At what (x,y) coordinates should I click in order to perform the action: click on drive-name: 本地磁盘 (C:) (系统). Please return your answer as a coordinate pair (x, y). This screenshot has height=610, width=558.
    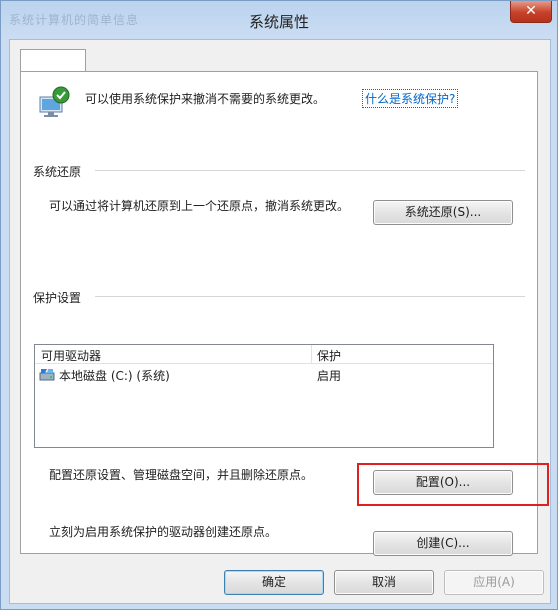
    Looking at the image, I should click on (114, 376).